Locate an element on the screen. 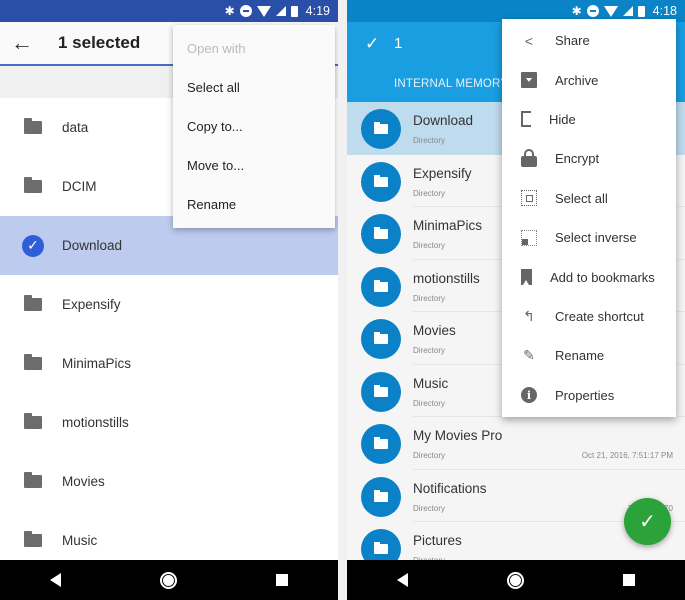  menu-item-select-inverse: Select inverse is located at coordinates (589, 237).